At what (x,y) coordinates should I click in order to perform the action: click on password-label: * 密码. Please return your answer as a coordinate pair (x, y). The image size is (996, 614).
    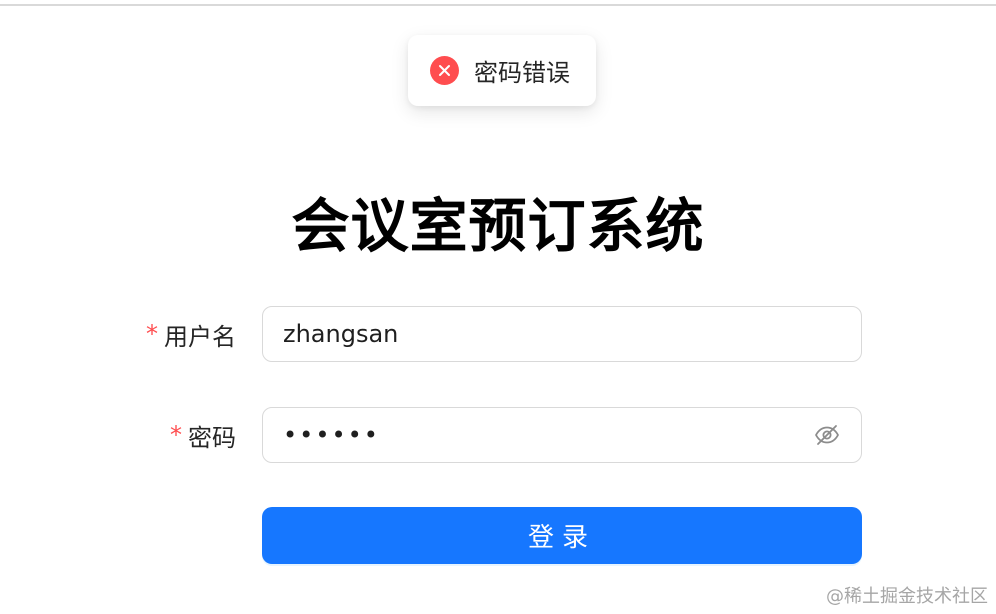
    Looking at the image, I should click on (203, 435).